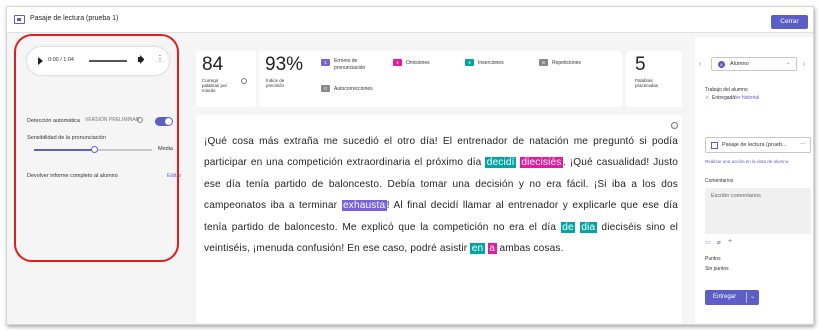 This screenshot has width=820, height=331. I want to click on self-corrections-count: 0, so click(325, 88).